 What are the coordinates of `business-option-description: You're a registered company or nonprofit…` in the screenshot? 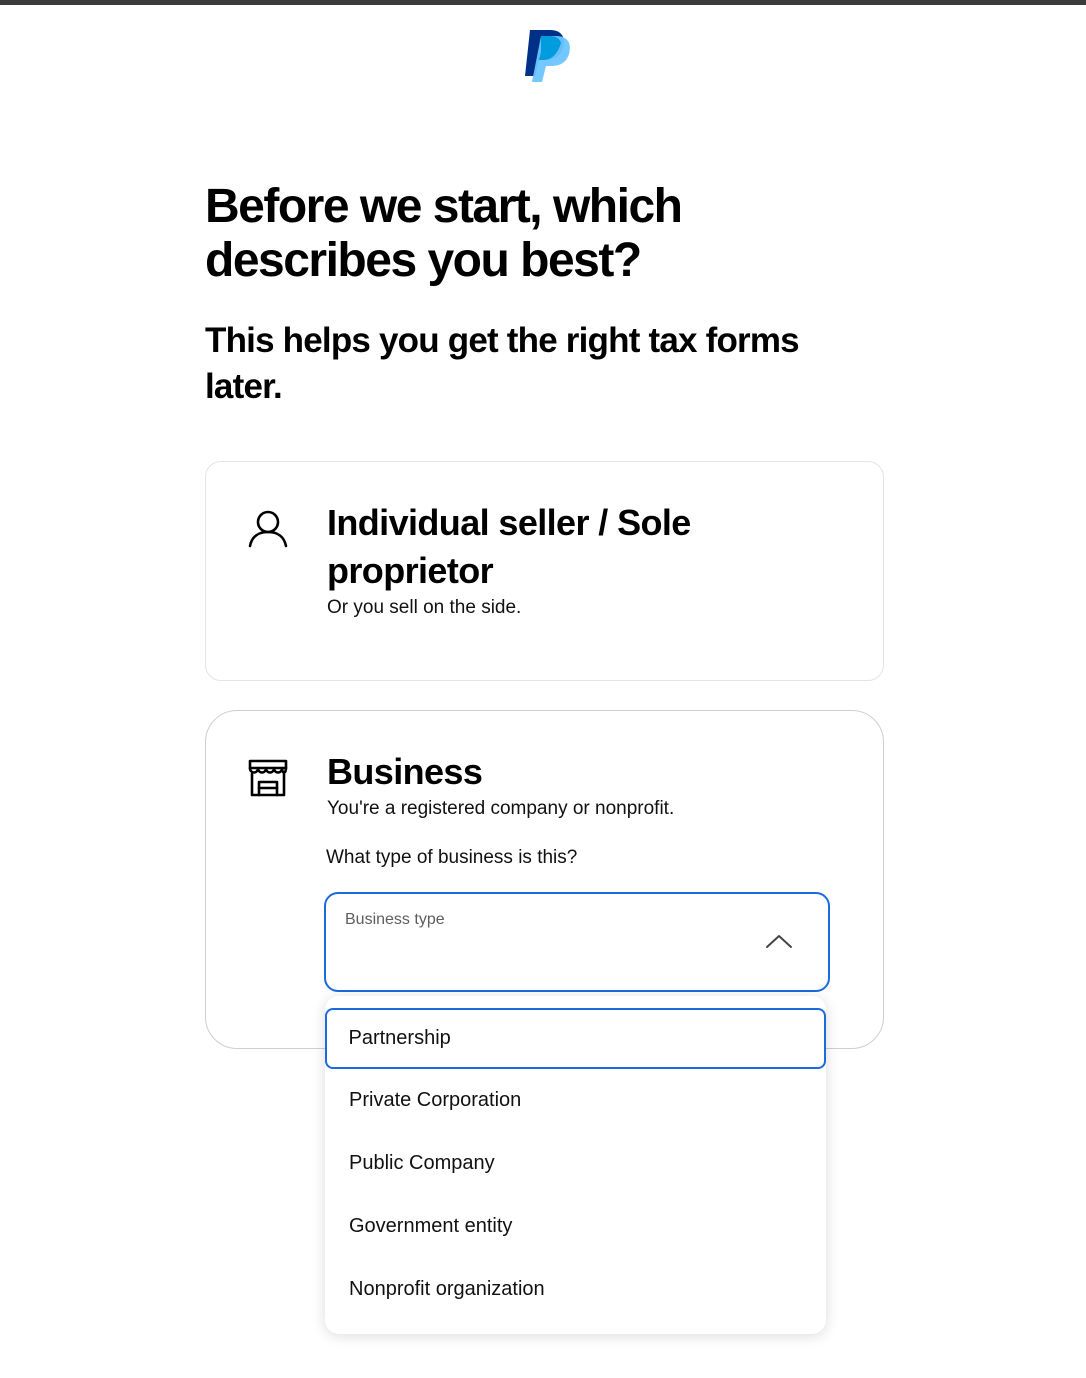 It's located at (501, 808).